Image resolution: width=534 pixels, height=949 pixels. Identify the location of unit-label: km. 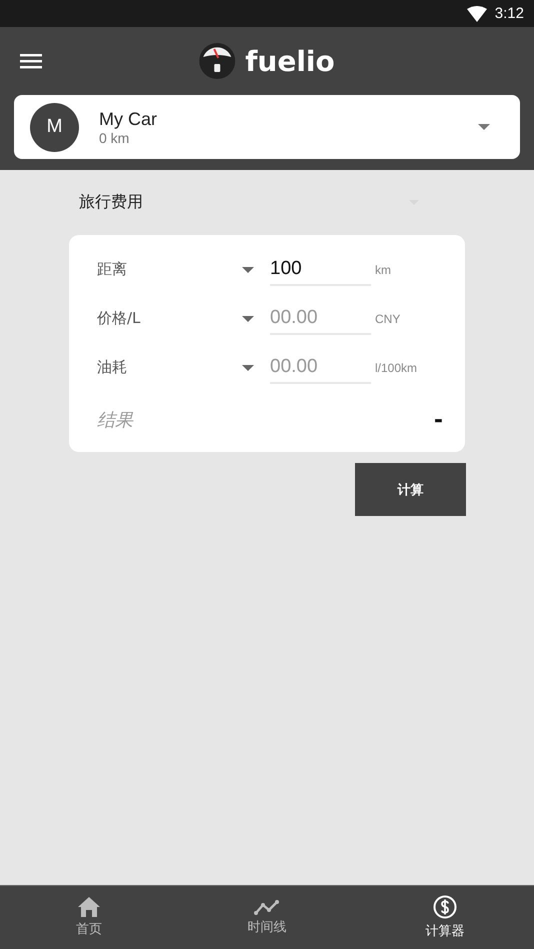
(383, 269).